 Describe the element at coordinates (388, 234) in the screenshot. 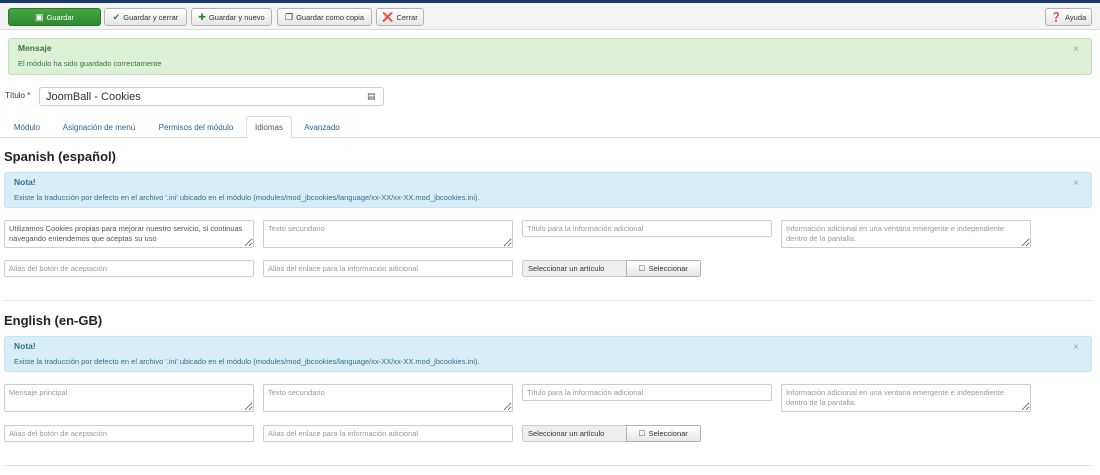

I see `secondary-text-textarea-spanish` at that location.